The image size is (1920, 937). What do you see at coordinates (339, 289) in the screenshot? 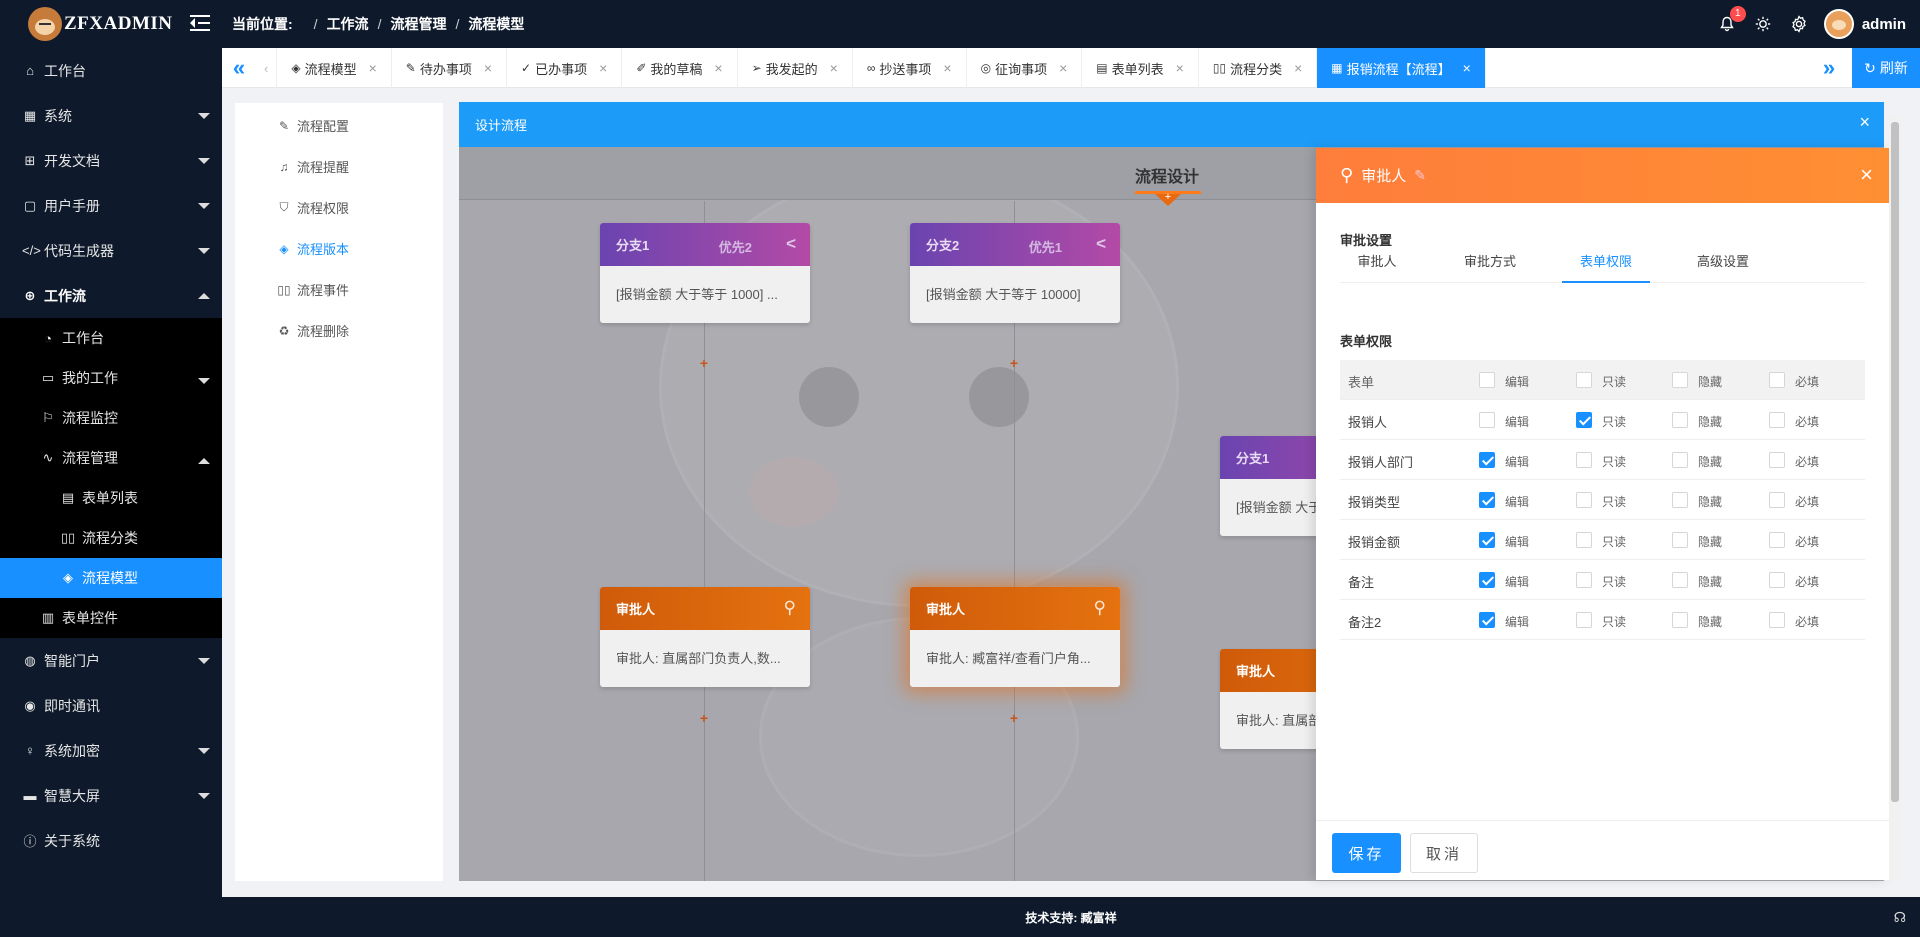
I see `menu-process-event: ▯▯ 流程事件` at bounding box center [339, 289].